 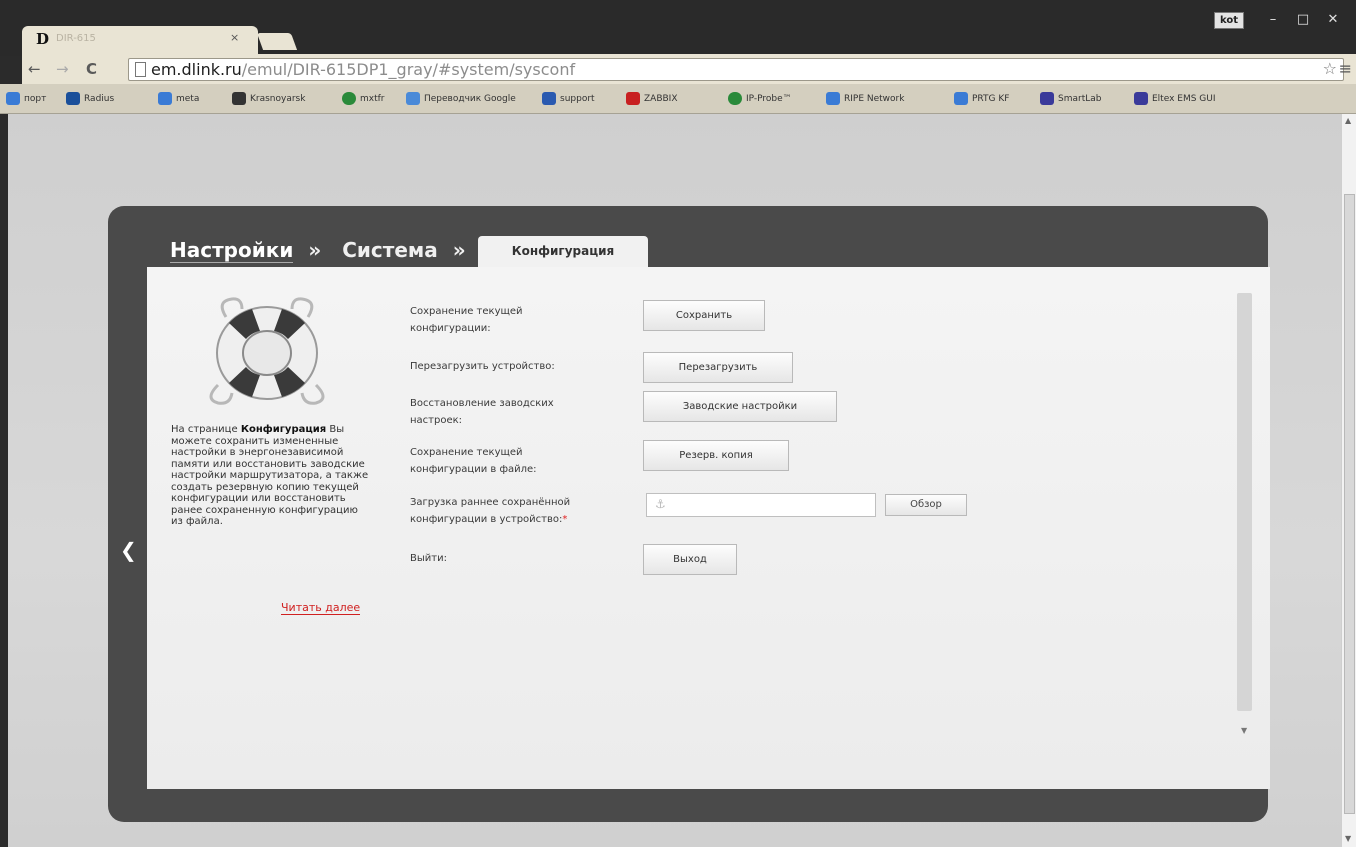 I want to click on panel-scrollbar, so click(x=1244, y=502).